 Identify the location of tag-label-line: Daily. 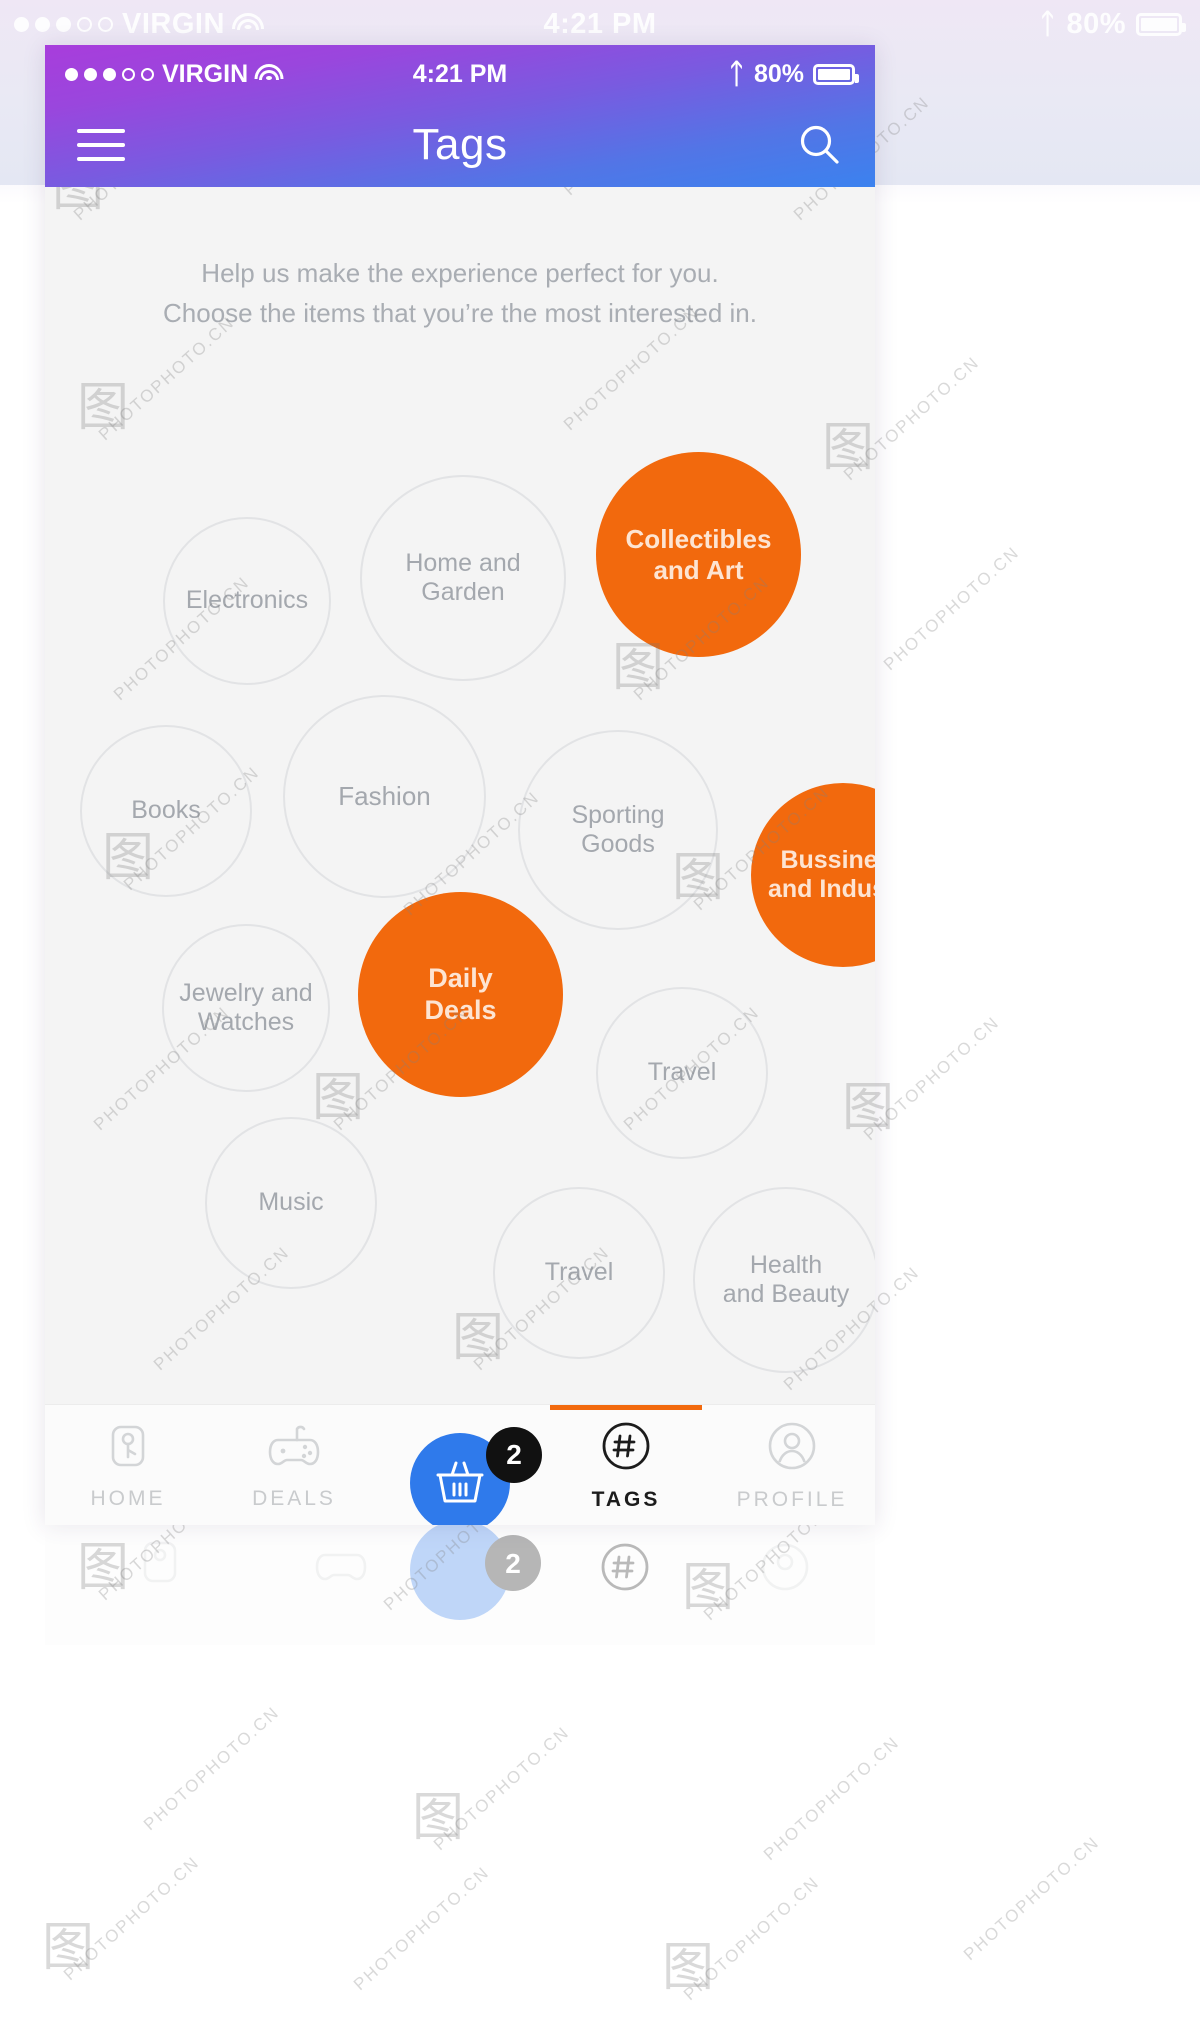
(460, 977).